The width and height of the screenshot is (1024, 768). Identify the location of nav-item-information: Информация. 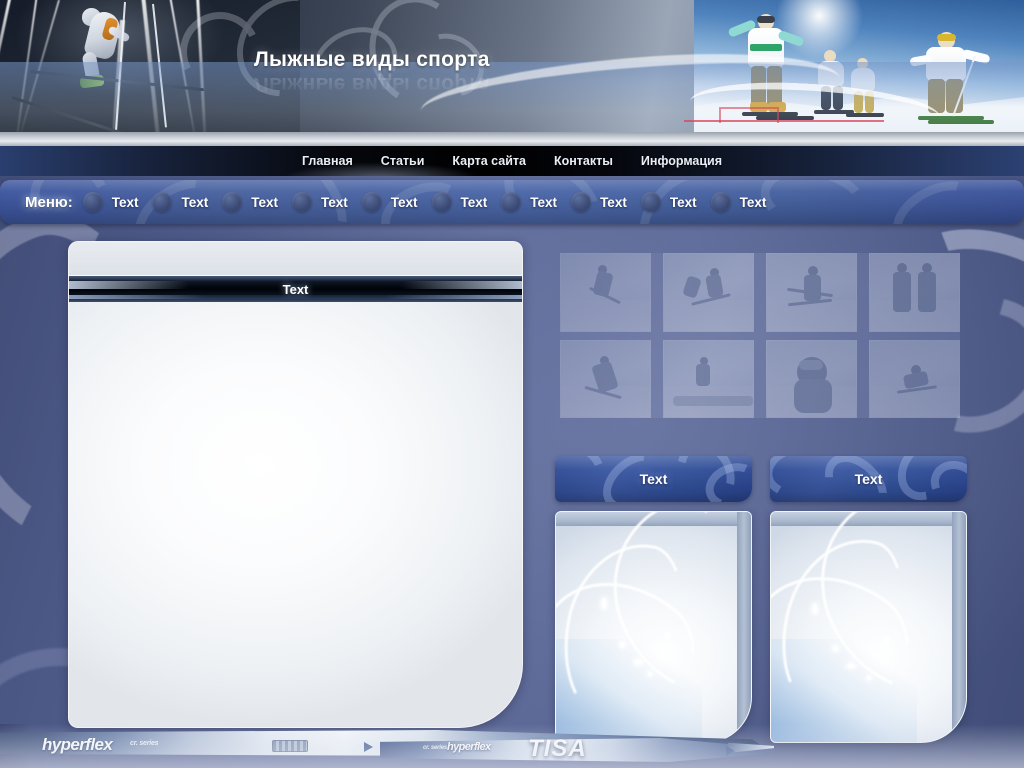
(681, 161).